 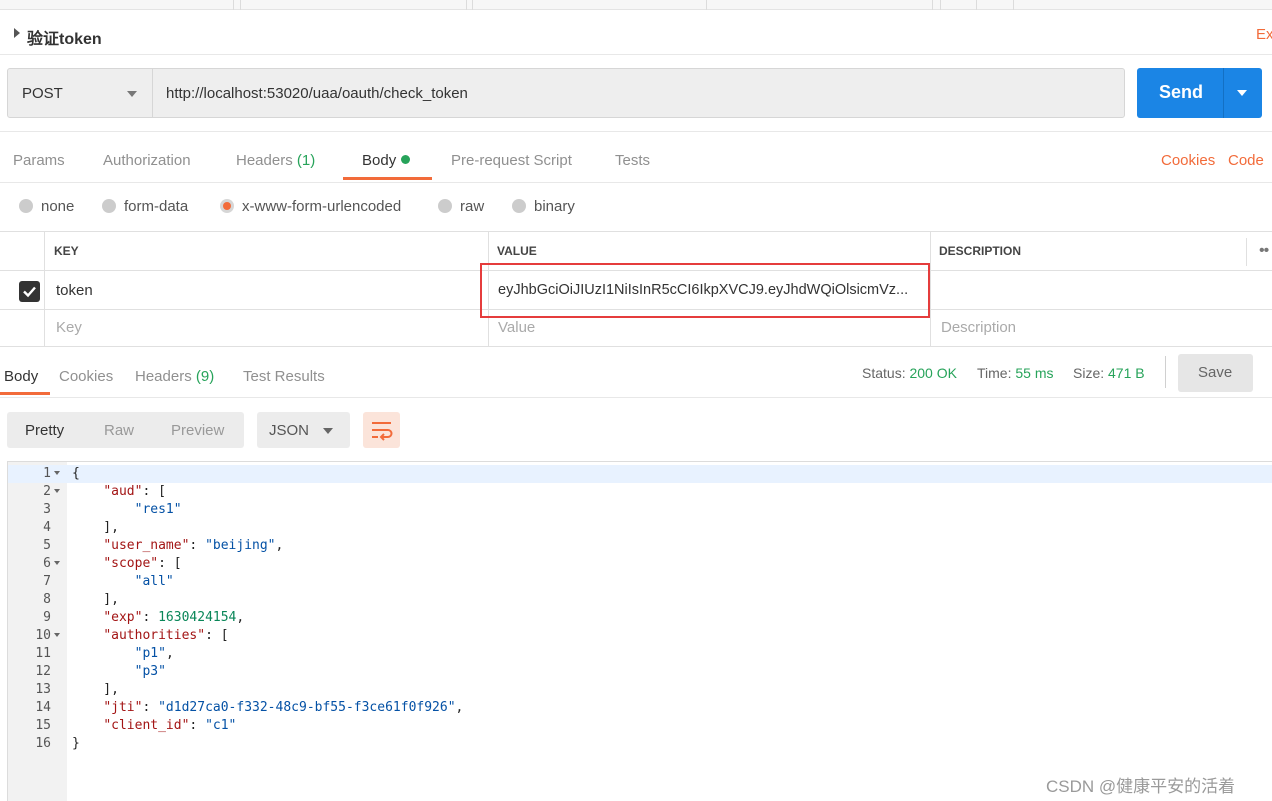 I want to click on code-line: 10 "authorities": [, so click(x=640, y=636).